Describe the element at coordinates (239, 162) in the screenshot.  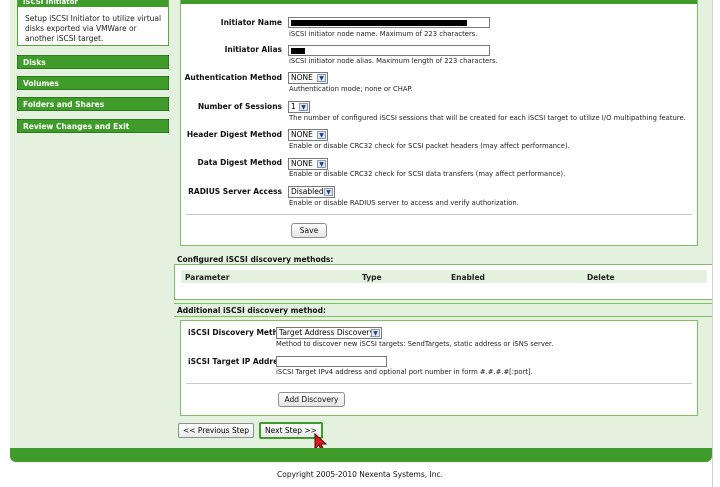
I see `data-digest-label: Data Digest Method` at that location.